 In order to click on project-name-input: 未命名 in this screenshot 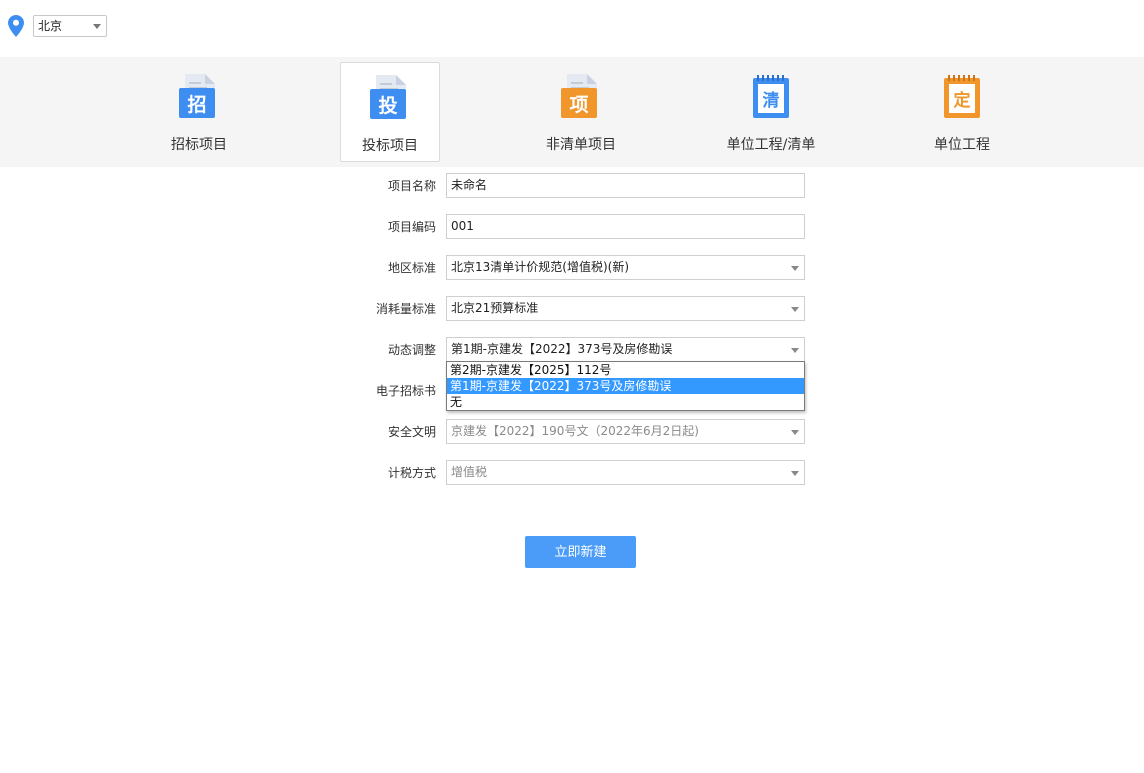, I will do `click(625, 185)`.